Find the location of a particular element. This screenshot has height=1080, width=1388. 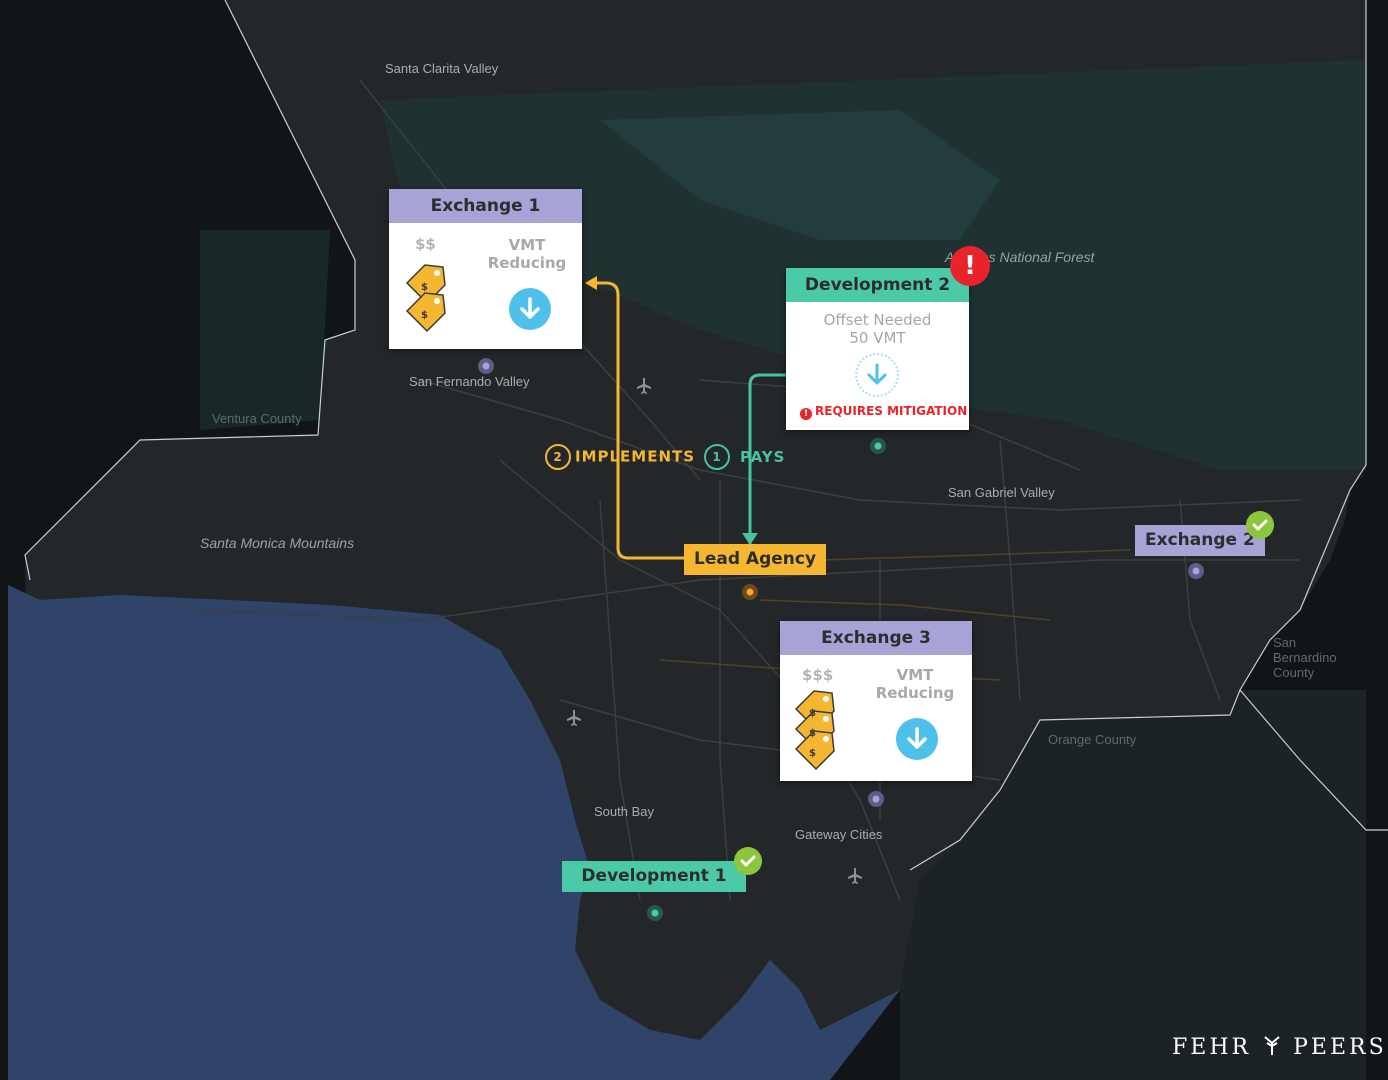

step-implements: 2 IMPLEMENTS is located at coordinates (620, 457).